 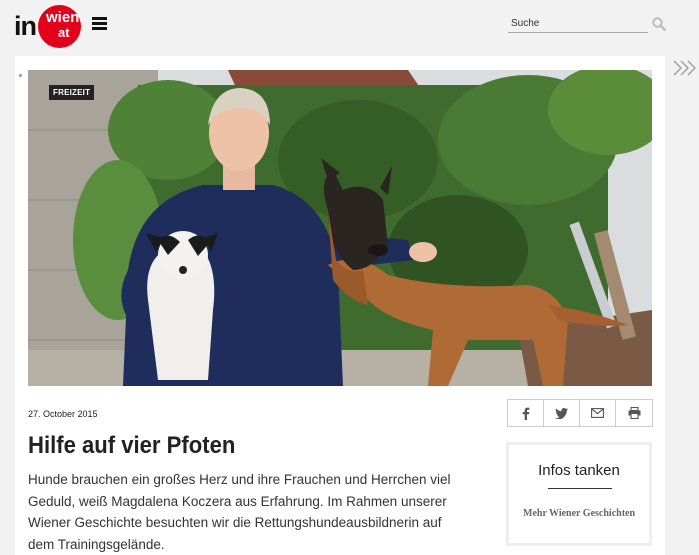 What do you see at coordinates (25, 26) in the screenshot?
I see `logo-in-text: in` at bounding box center [25, 26].